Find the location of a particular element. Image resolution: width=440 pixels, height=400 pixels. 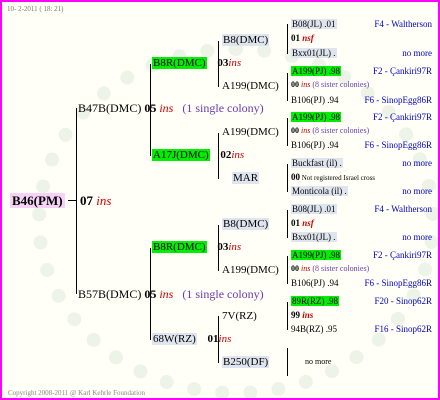

fm-name: A17J(DMC) is located at coordinates (181, 155).